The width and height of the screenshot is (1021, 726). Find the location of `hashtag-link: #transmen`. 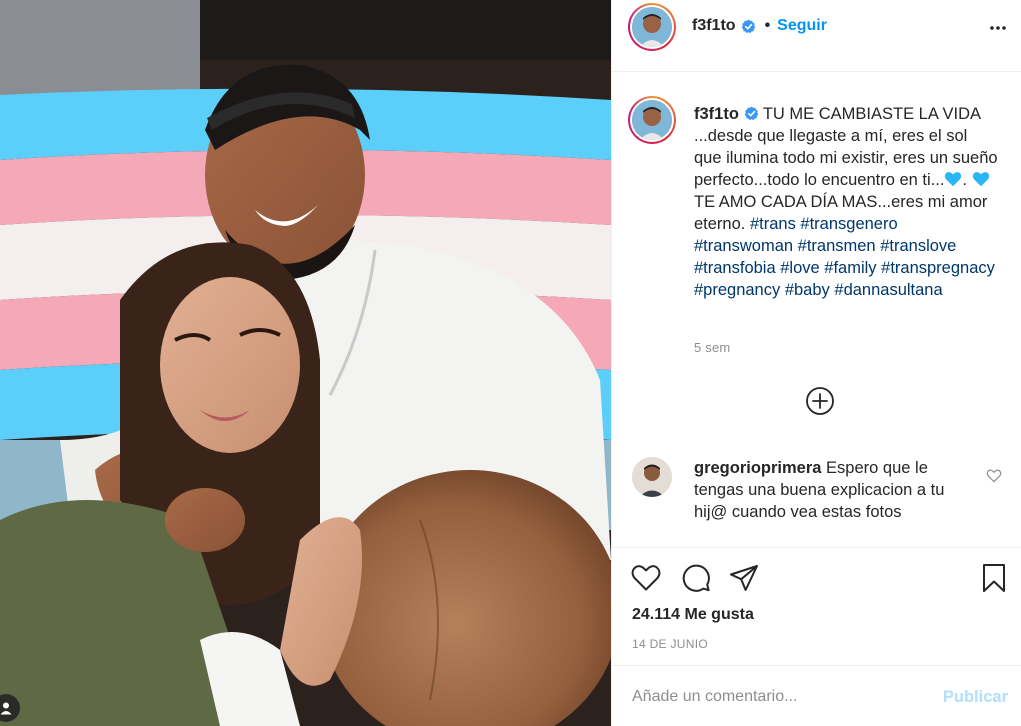

hashtag-link: #transmen is located at coordinates (837, 246).